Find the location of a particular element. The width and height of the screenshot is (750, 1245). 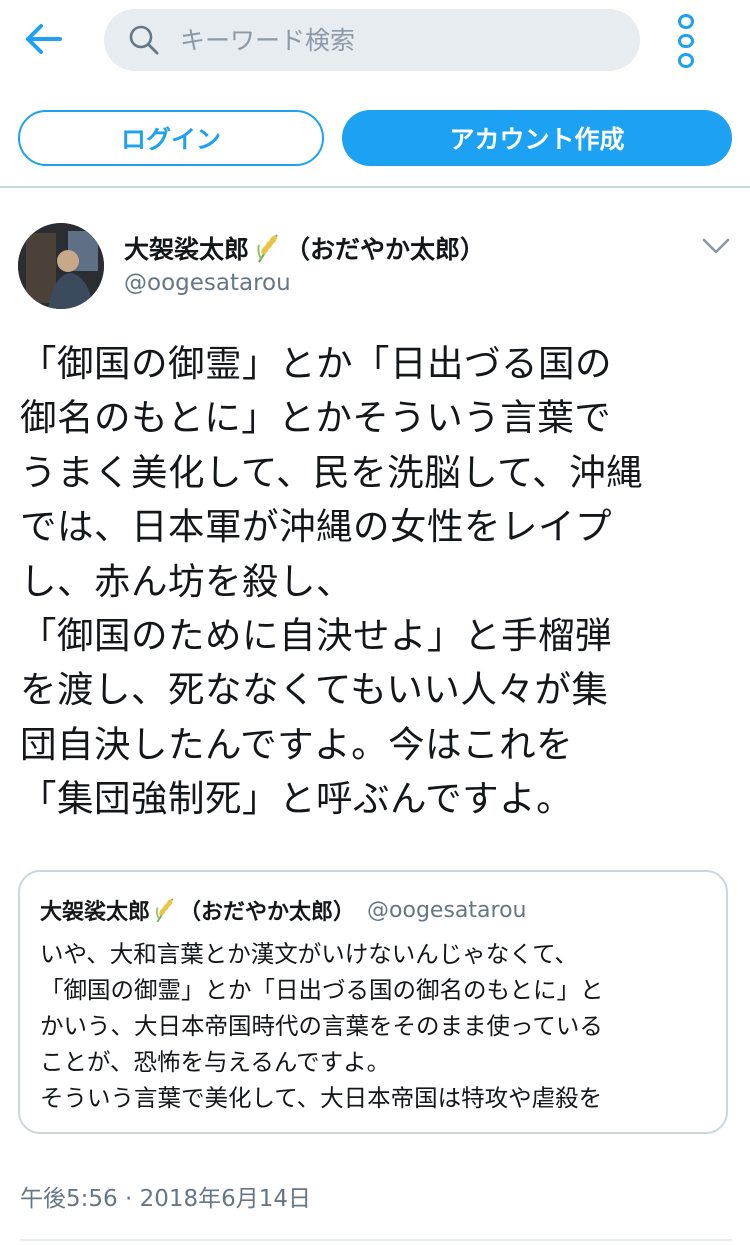

quoted-author-name-suffix: （おだやか太郎） is located at coordinates (267, 912).